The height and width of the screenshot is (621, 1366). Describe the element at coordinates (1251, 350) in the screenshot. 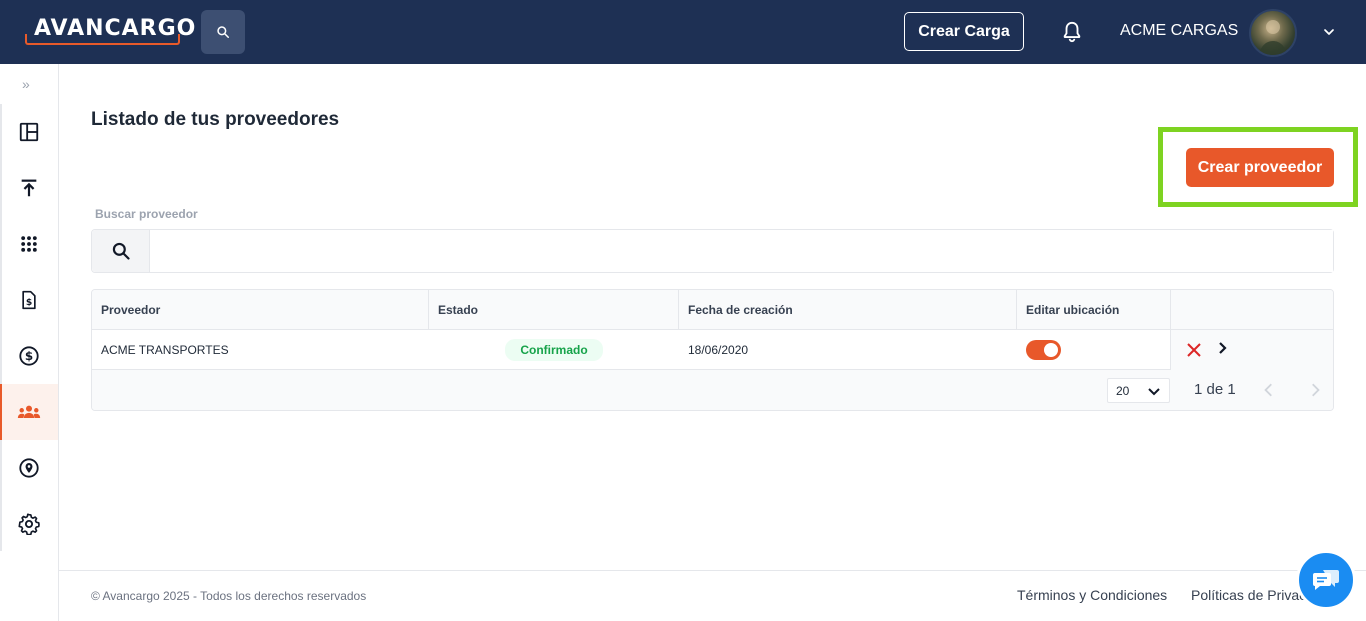

I see `row-actions` at that location.